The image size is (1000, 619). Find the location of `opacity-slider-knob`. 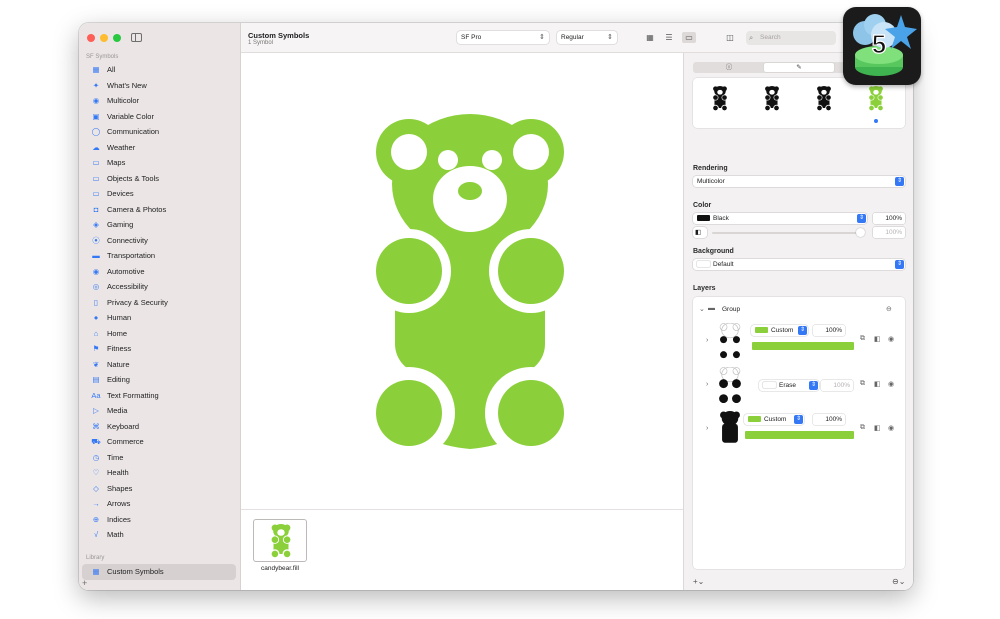

opacity-slider-knob is located at coordinates (860, 232).